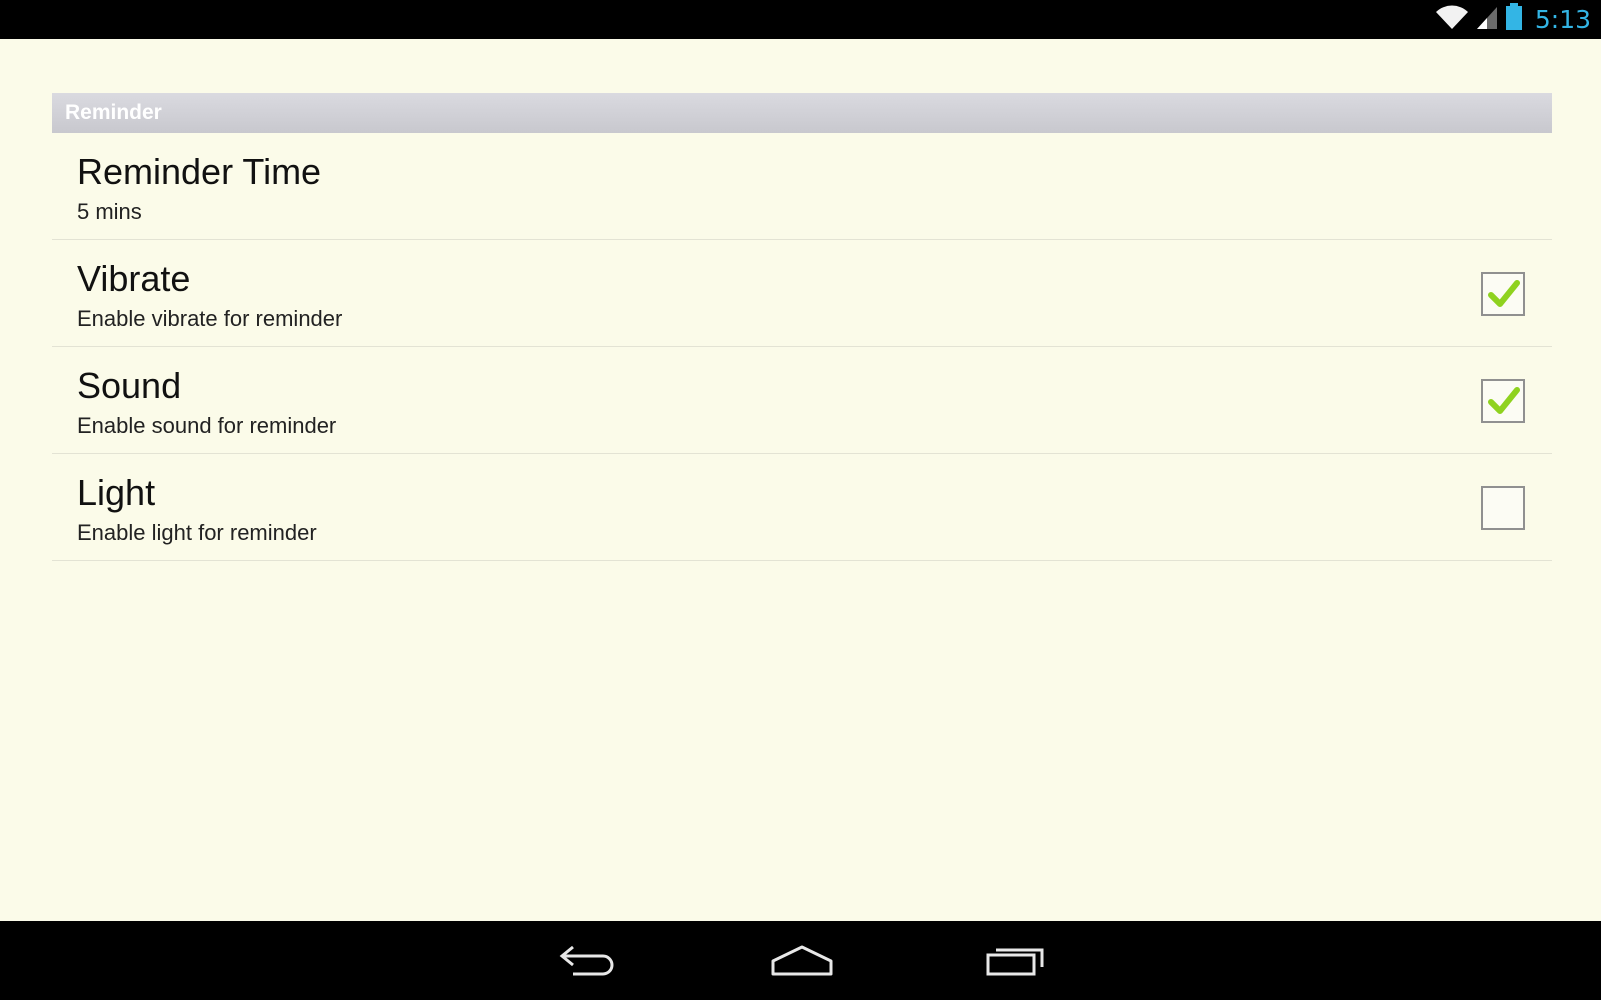 The height and width of the screenshot is (1000, 1601). Describe the element at coordinates (802, 507) in the screenshot. I see `pref-light: Light Enable light for reminder` at that location.